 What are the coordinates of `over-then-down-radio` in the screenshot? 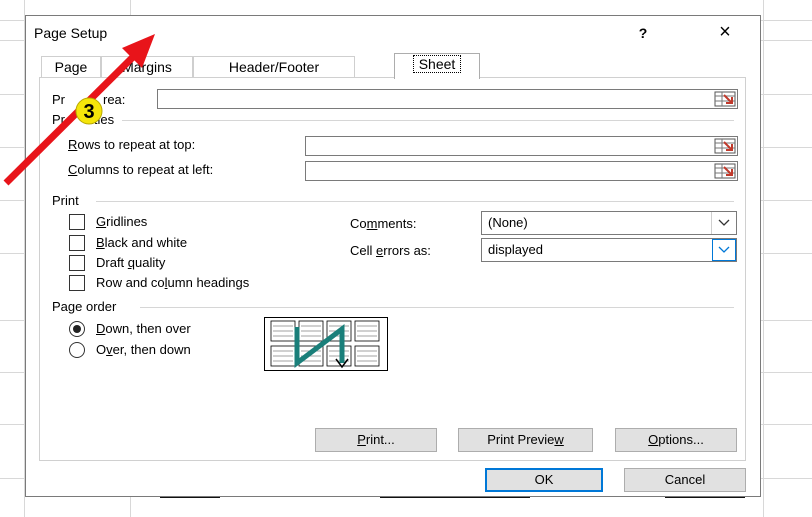 It's located at (77, 350).